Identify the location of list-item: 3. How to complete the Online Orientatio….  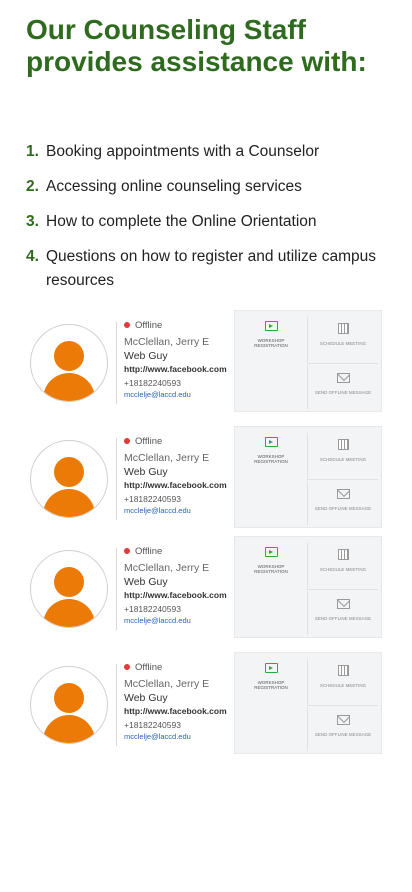
(211, 222).